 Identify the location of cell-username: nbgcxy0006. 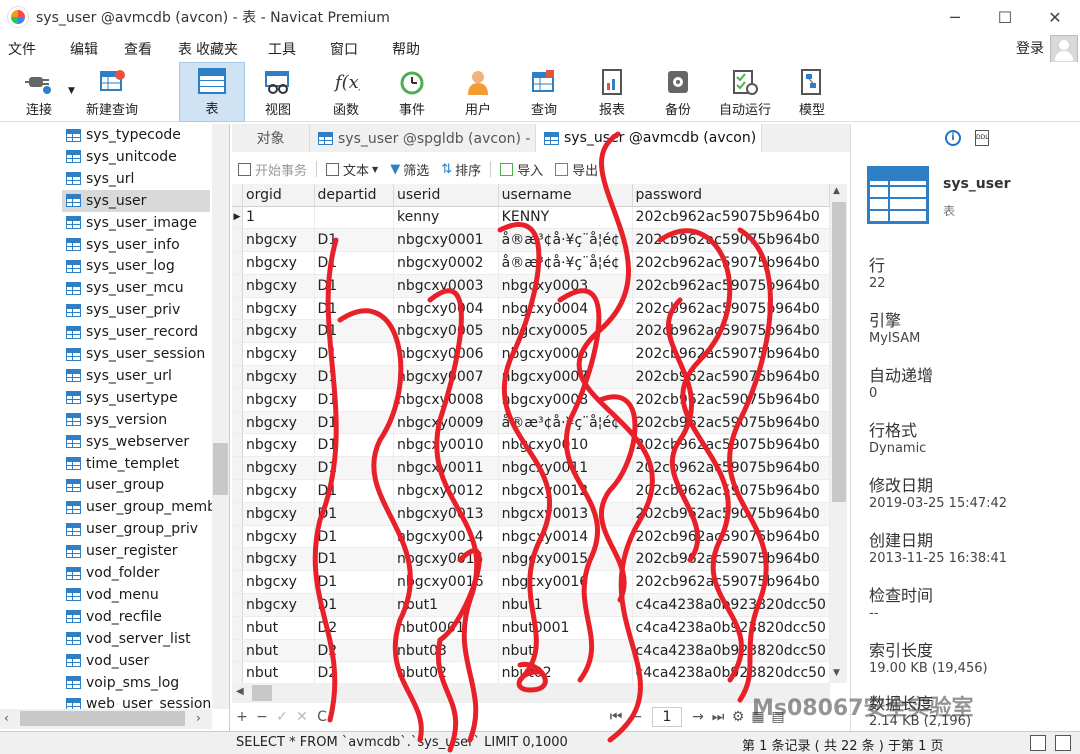
(565, 354).